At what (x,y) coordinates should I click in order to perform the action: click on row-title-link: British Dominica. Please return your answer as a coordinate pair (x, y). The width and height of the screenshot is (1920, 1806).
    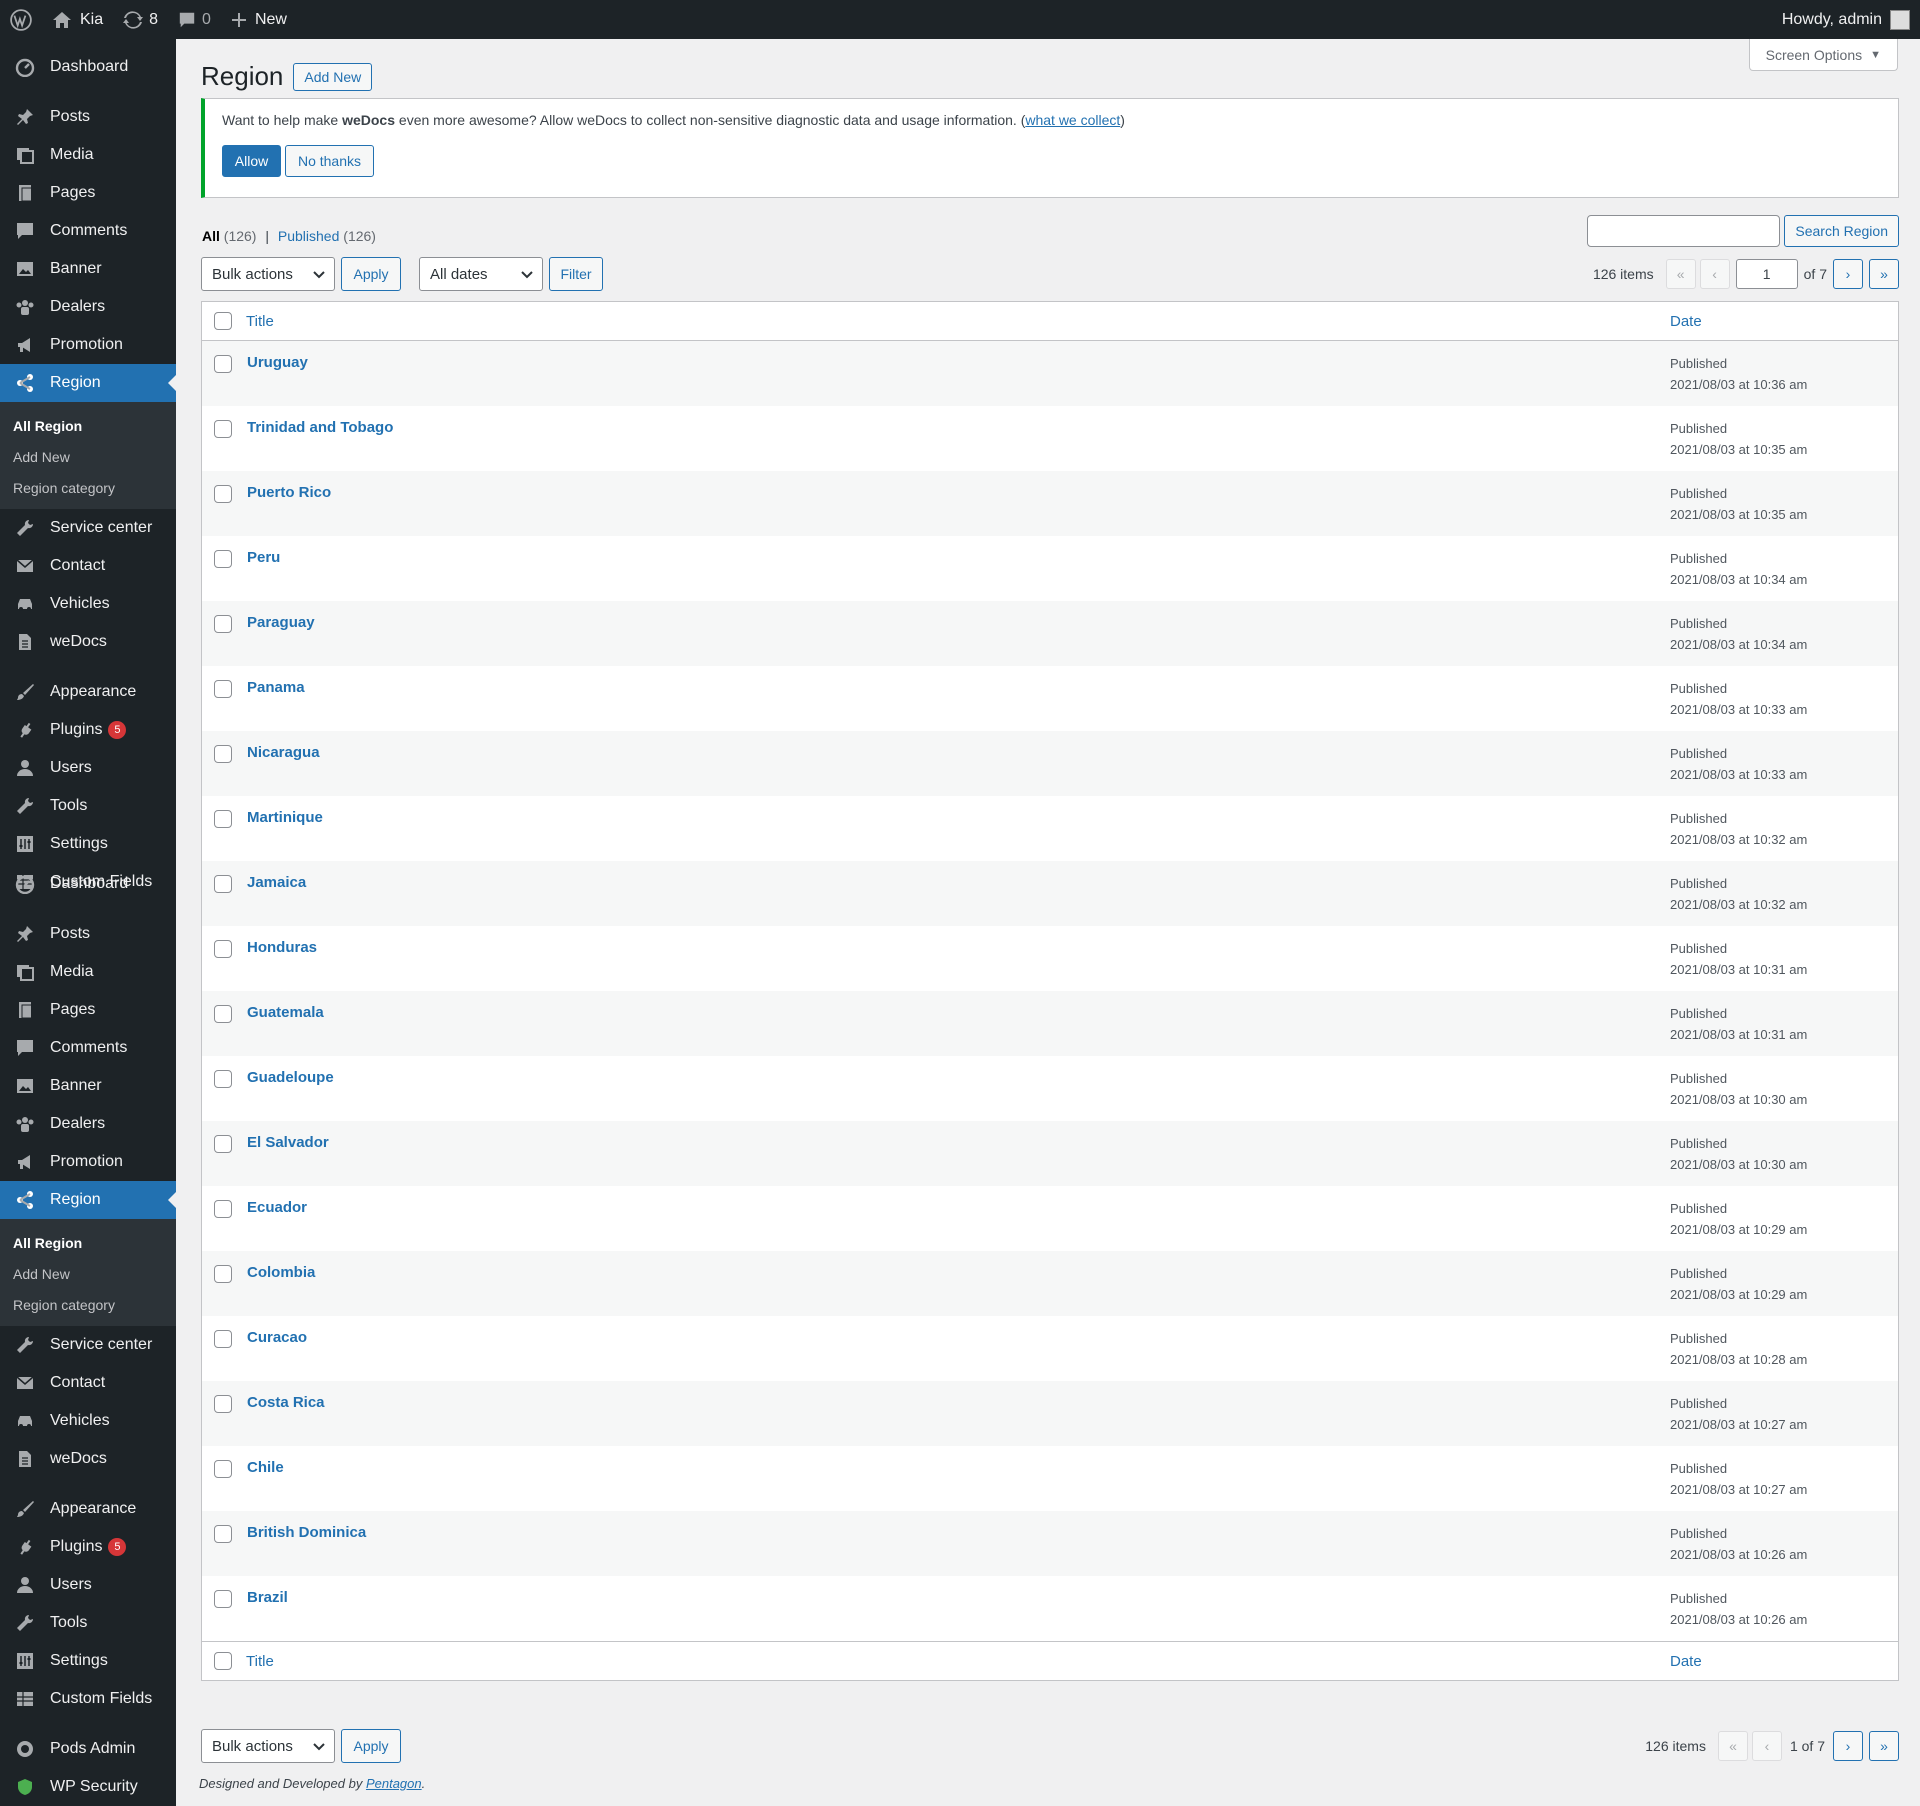
    Looking at the image, I should click on (958, 1532).